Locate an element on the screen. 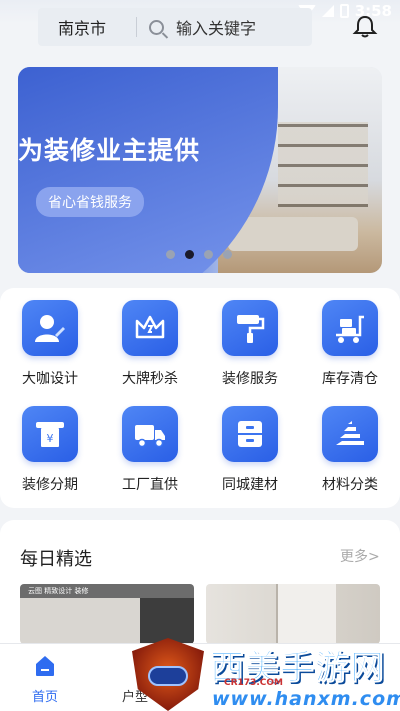 This screenshot has height=711, width=400. paint-roller-icon is located at coordinates (250, 328).